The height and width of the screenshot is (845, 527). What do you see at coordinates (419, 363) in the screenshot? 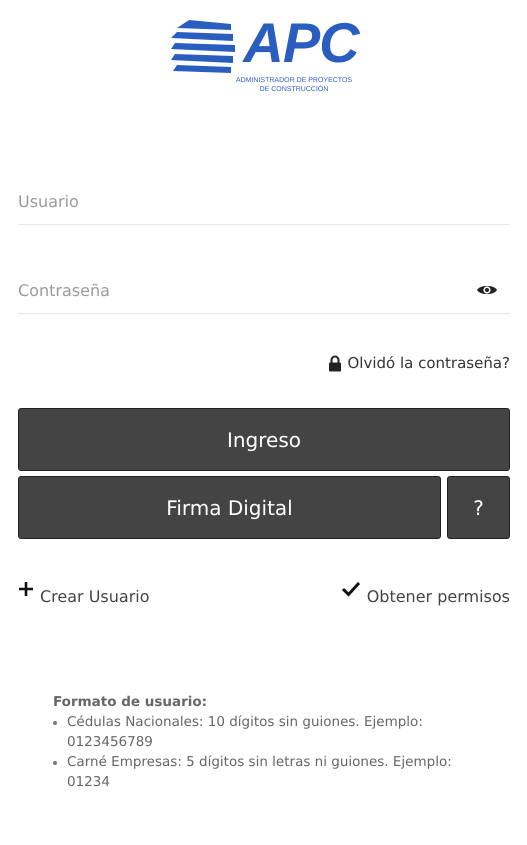
I see `forgot-password-link: Olvidó la contraseña?` at bounding box center [419, 363].